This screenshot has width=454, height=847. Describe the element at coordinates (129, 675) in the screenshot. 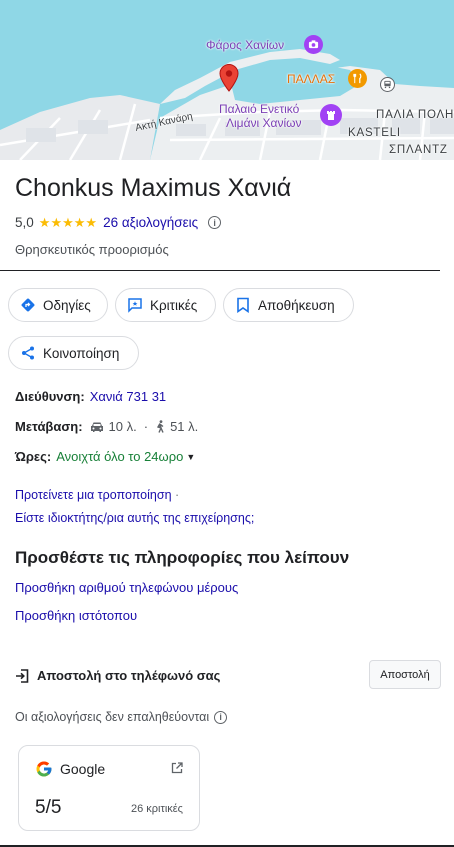

I see `send-to-phone-label: Αποστολή στο τηλέφωνό σας` at that location.